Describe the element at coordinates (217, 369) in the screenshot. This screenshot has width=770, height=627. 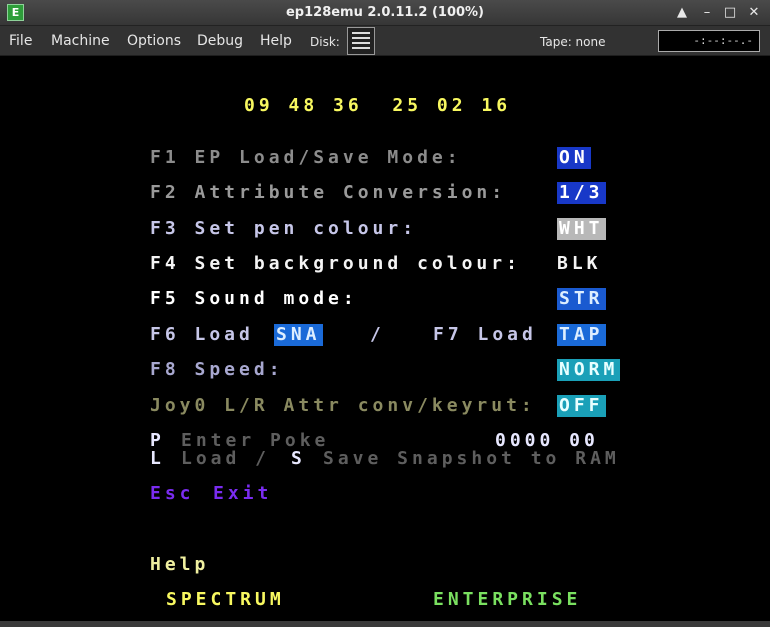
I see `f8-label: F8 Speed:` at that location.